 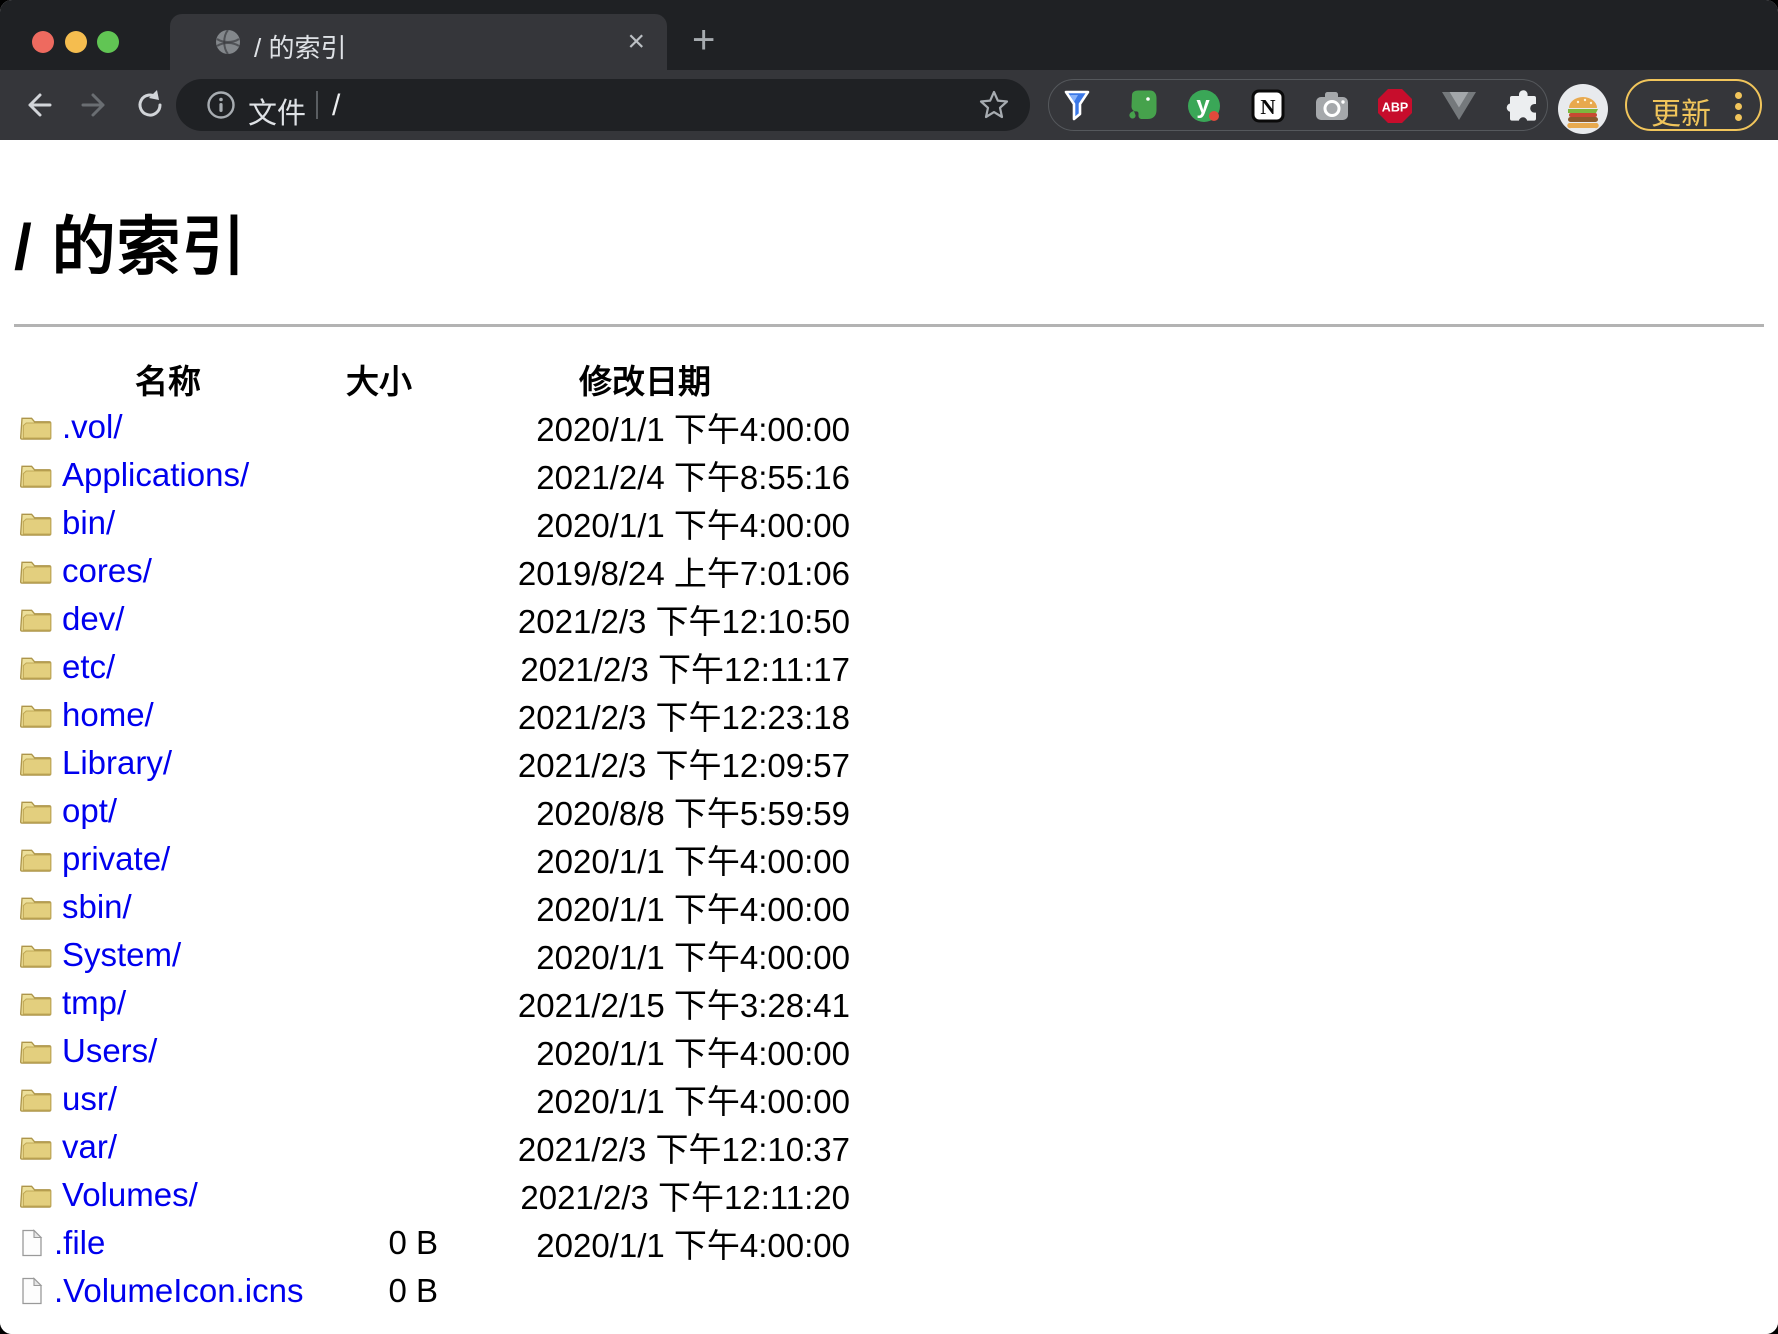 What do you see at coordinates (93, 619) in the screenshot?
I see `file-link: dev/` at bounding box center [93, 619].